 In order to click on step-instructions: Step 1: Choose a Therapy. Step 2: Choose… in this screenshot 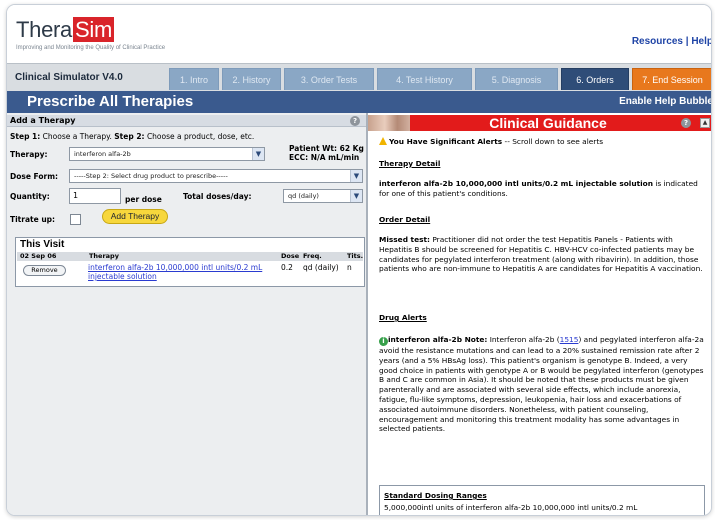, I will do `click(132, 136)`.